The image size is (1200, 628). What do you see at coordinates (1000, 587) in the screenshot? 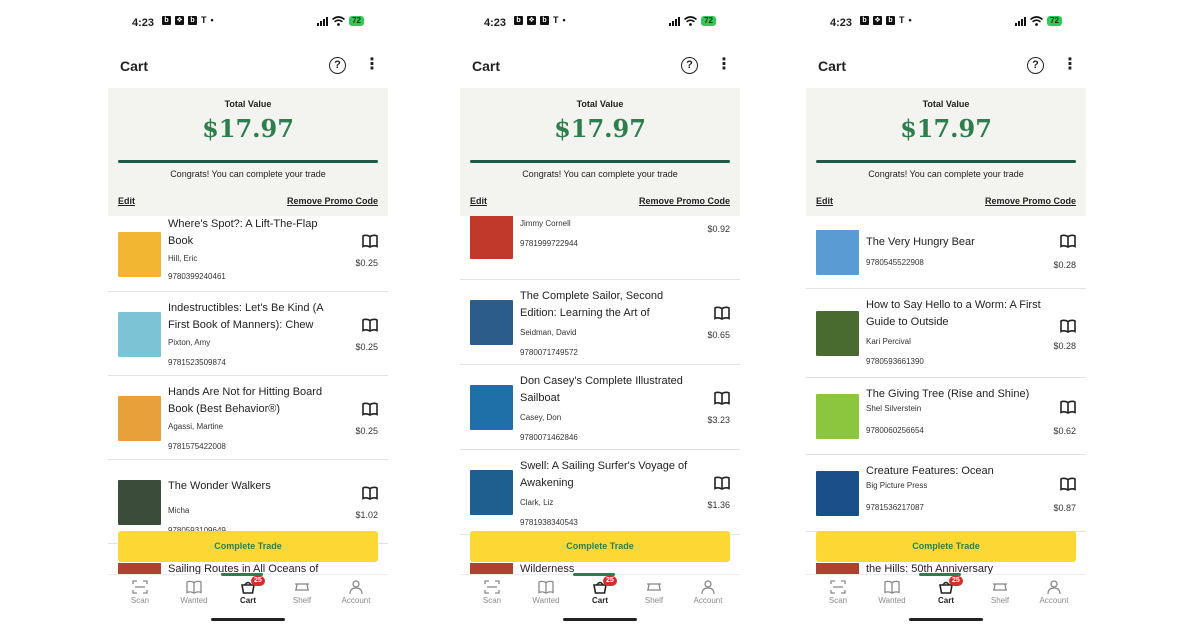
I see `shelf-icon` at bounding box center [1000, 587].